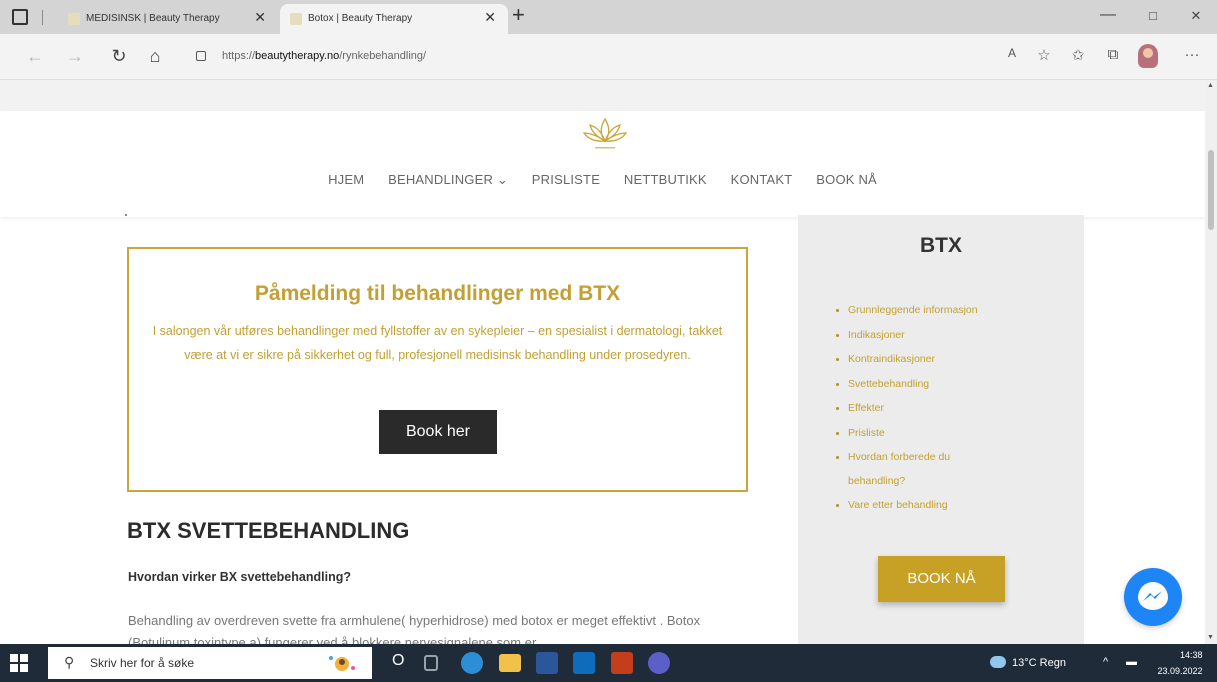 This screenshot has height=682, width=1217. I want to click on sidebar-link: Kontraindikasjoner, so click(941, 359).